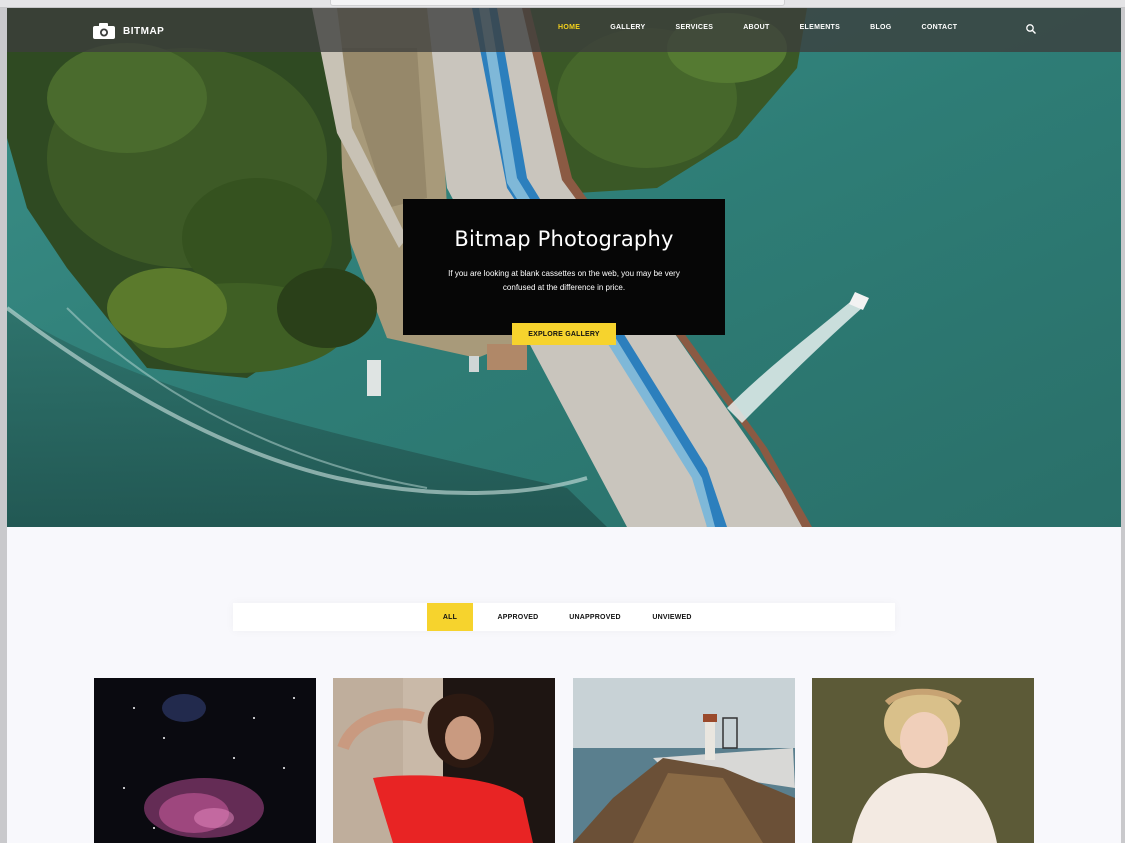  I want to click on nav-item-gallery: GALLERY, so click(627, 27).